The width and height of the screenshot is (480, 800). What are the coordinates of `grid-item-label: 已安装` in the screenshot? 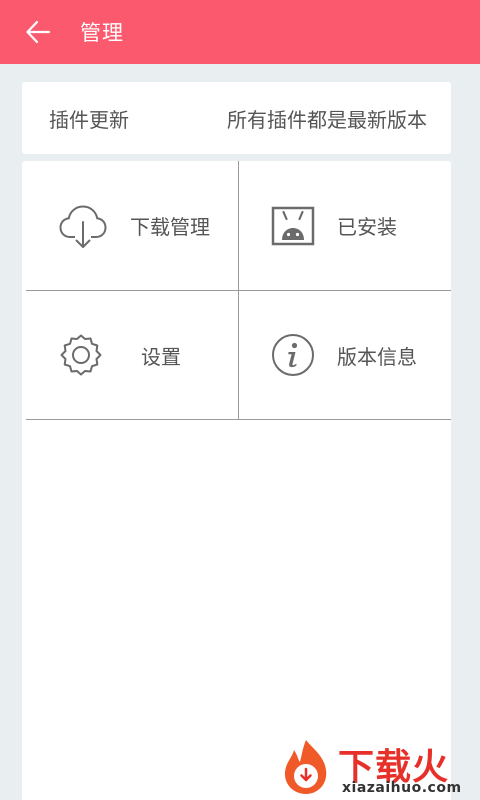 It's located at (367, 227).